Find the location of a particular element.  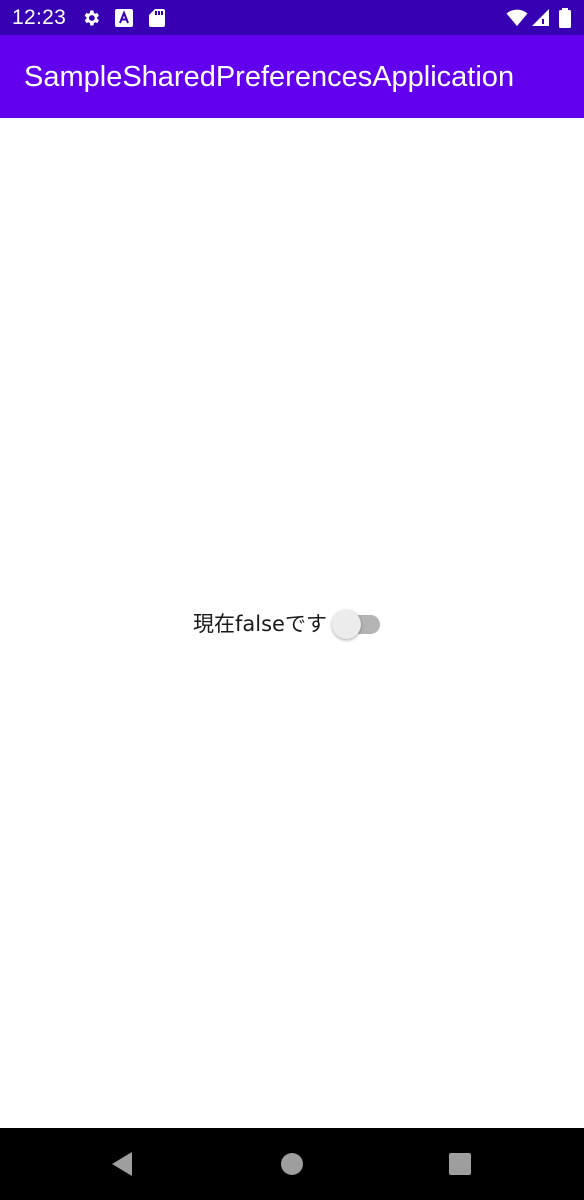

back-icon is located at coordinates (122, 1164).